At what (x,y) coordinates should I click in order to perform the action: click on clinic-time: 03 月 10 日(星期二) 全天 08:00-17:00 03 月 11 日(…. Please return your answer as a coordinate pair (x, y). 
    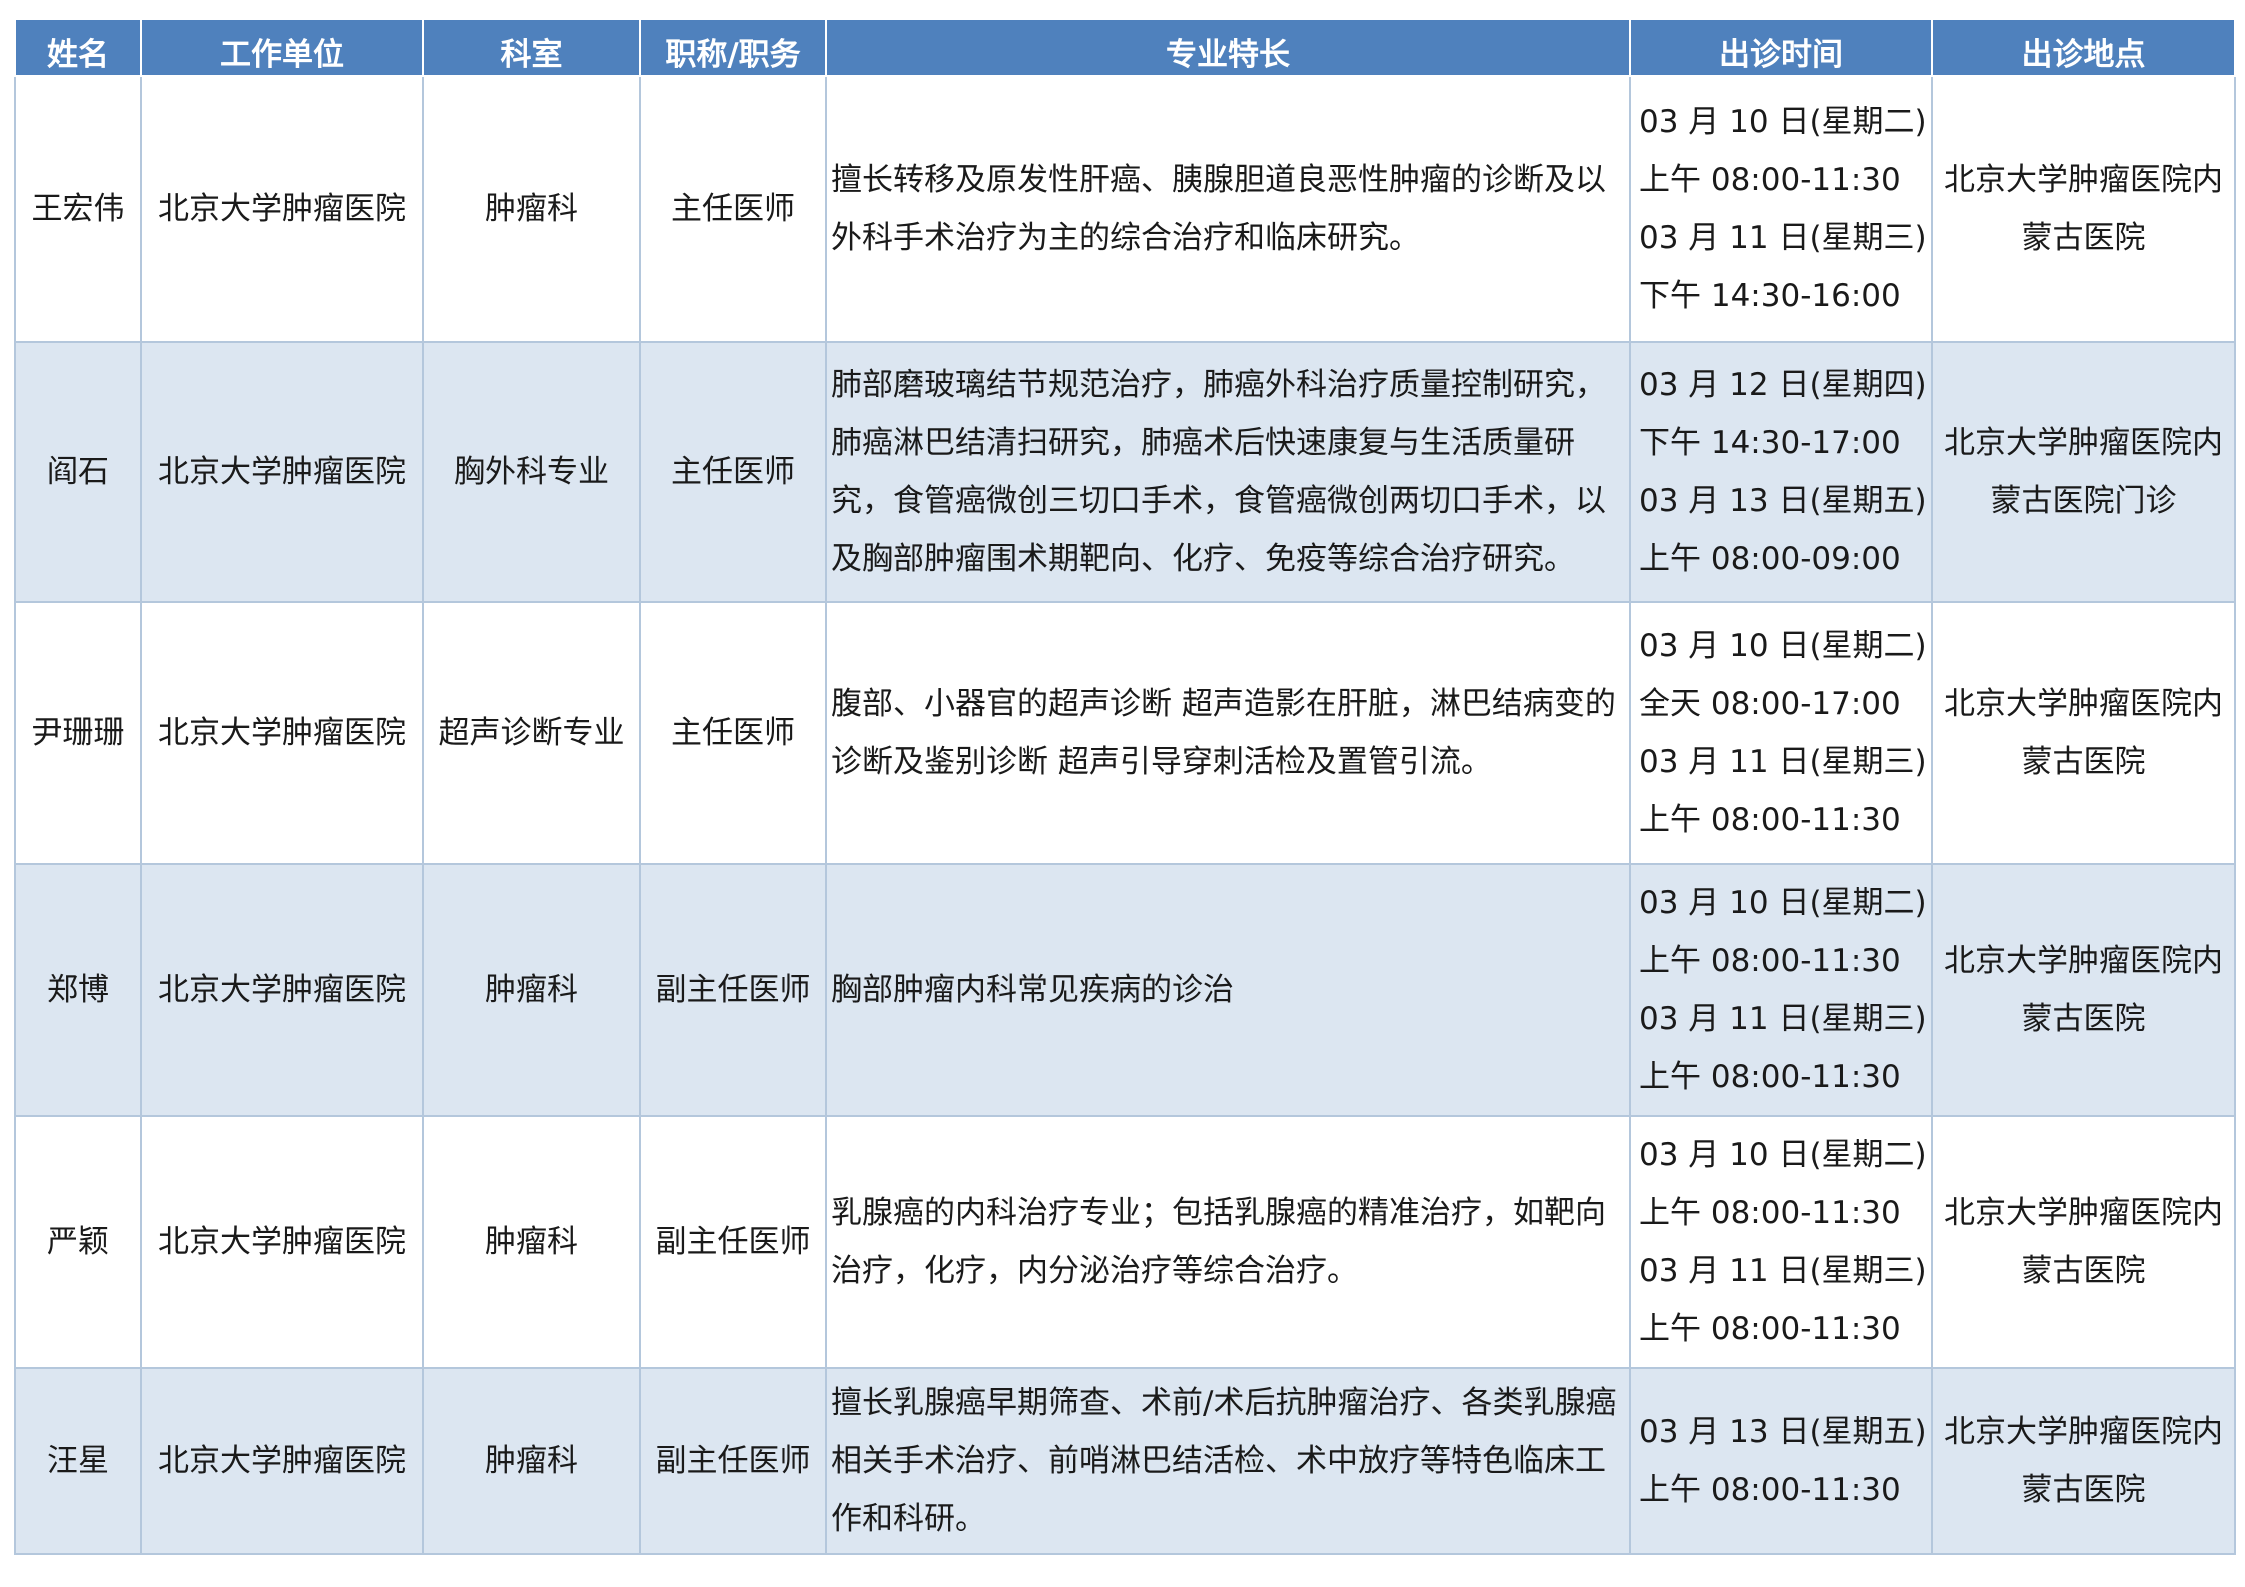
    Looking at the image, I should click on (1781, 733).